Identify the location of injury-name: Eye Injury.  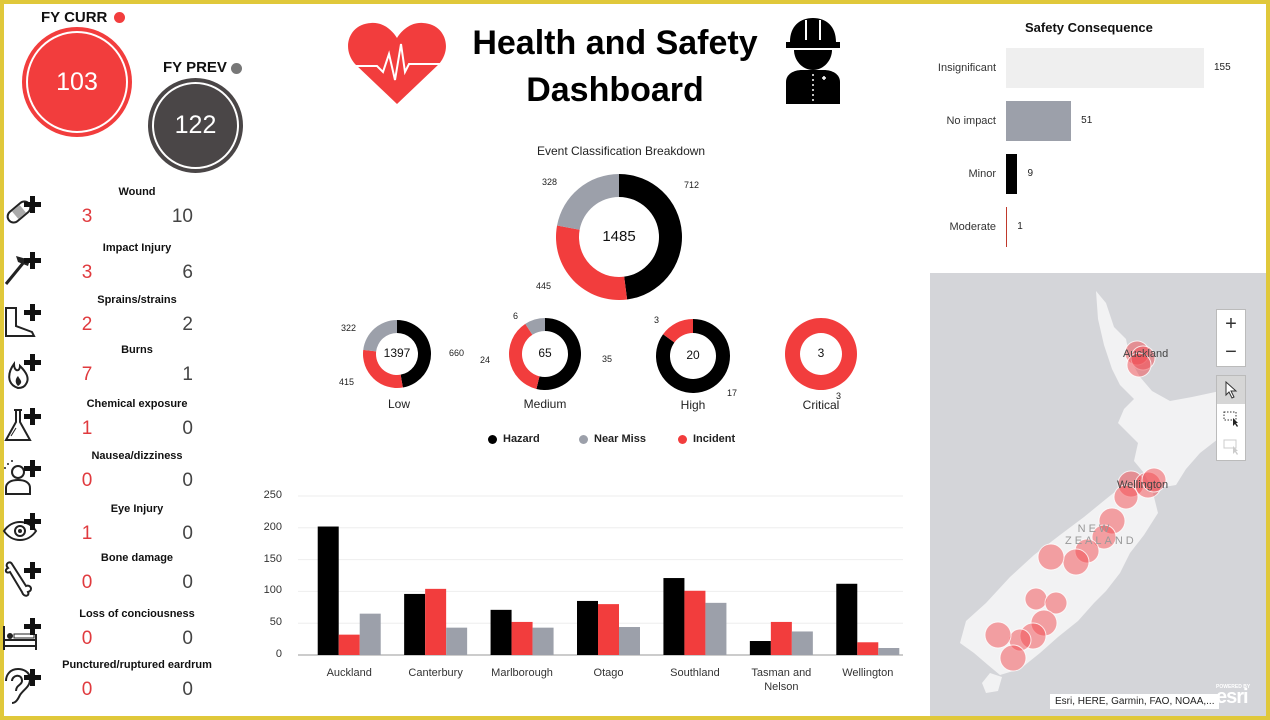
(137, 509).